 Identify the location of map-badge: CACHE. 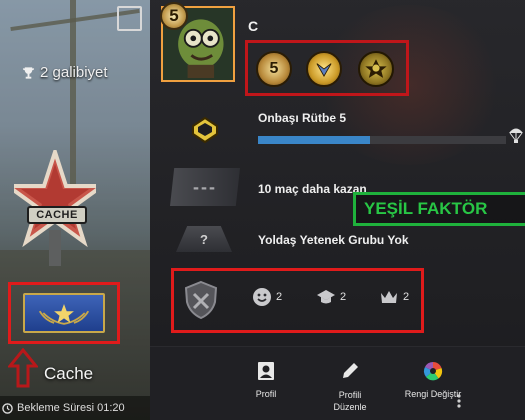
(57, 215).